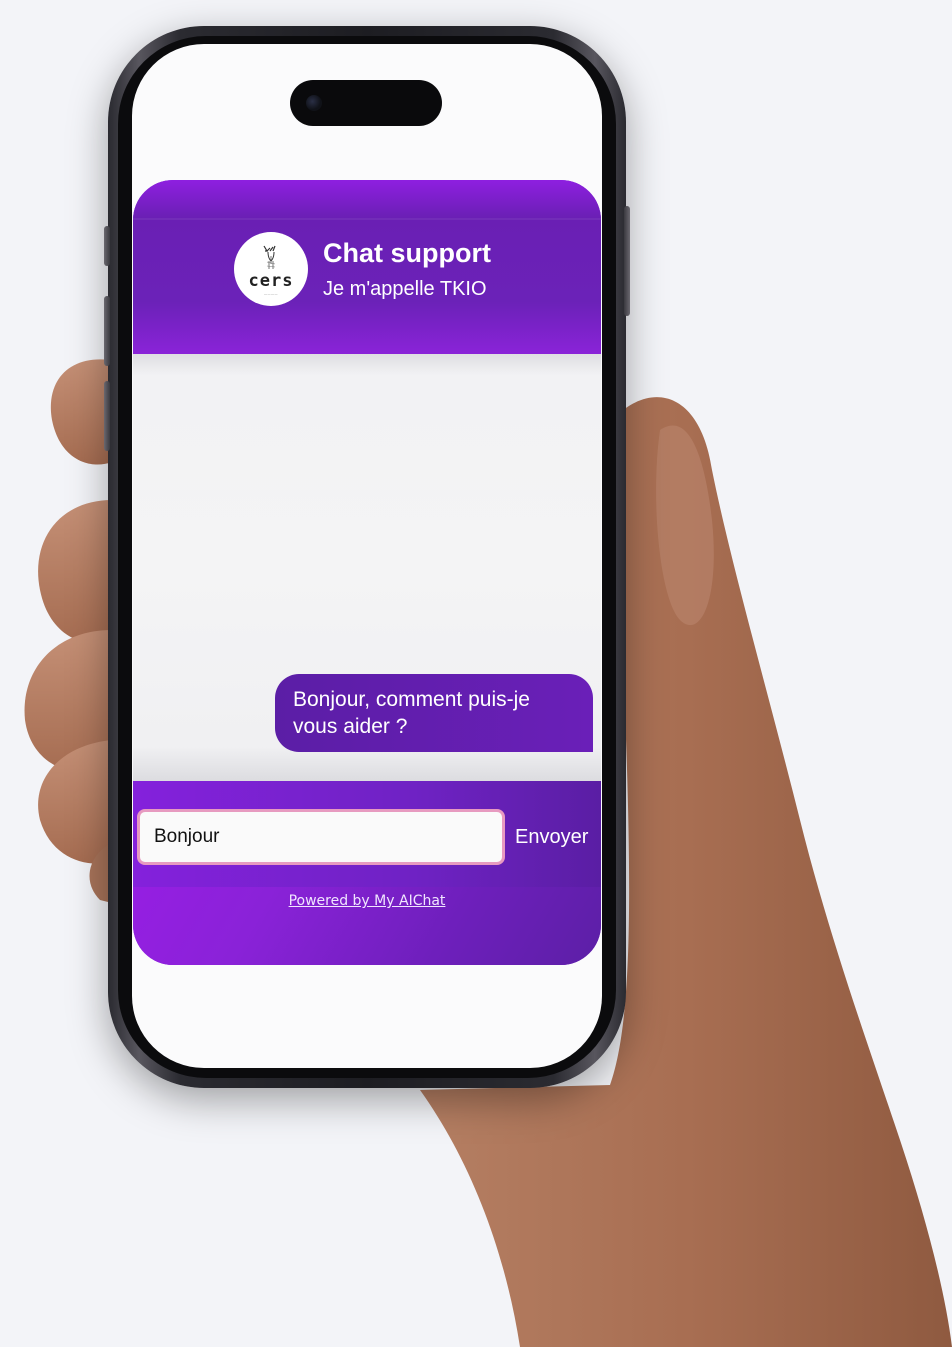  Describe the element at coordinates (321, 837) in the screenshot. I see `message-input` at that location.